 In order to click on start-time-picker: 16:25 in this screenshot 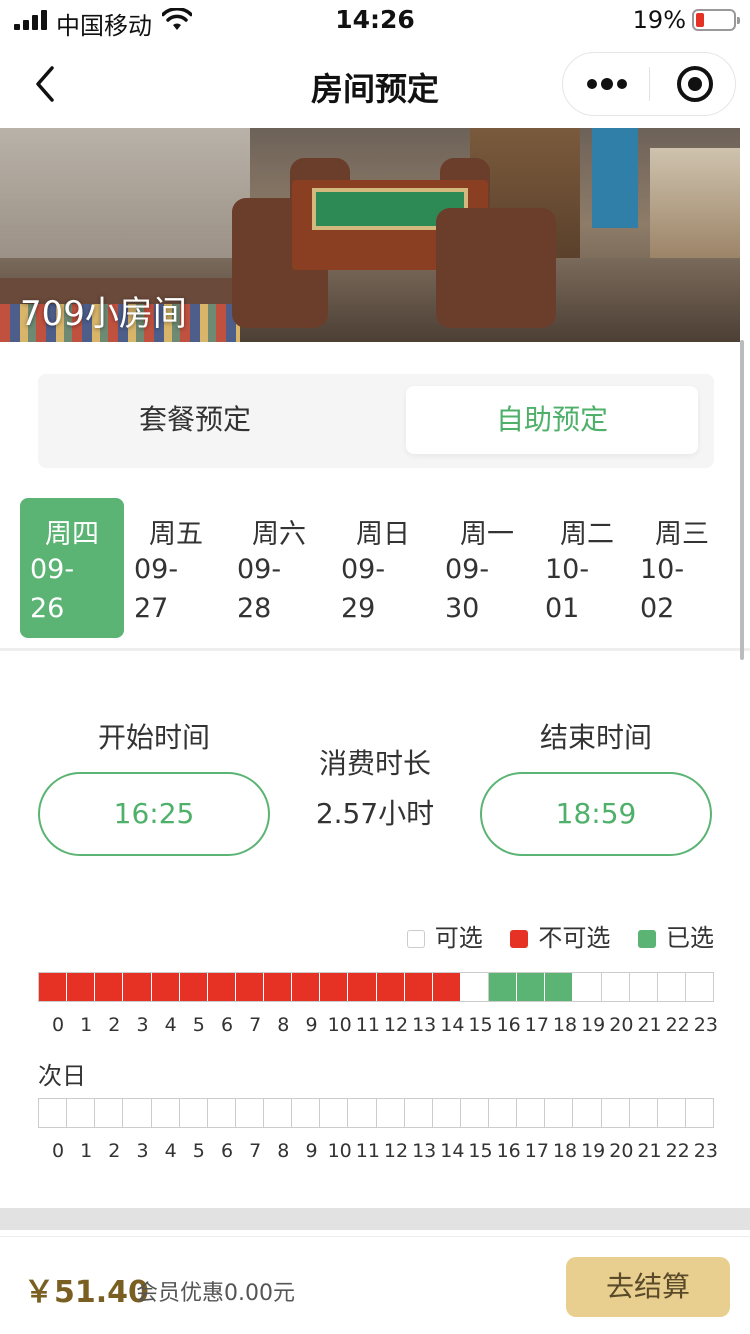, I will do `click(154, 814)`.